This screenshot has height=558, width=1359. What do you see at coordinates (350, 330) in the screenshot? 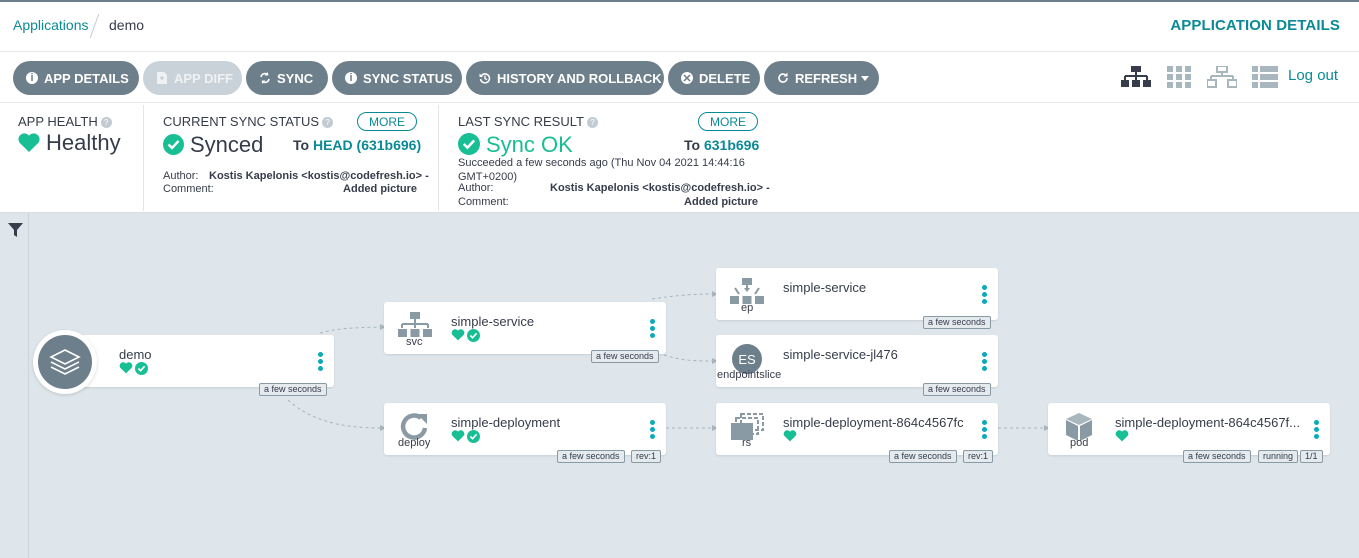
I see `edge-app-svc` at bounding box center [350, 330].